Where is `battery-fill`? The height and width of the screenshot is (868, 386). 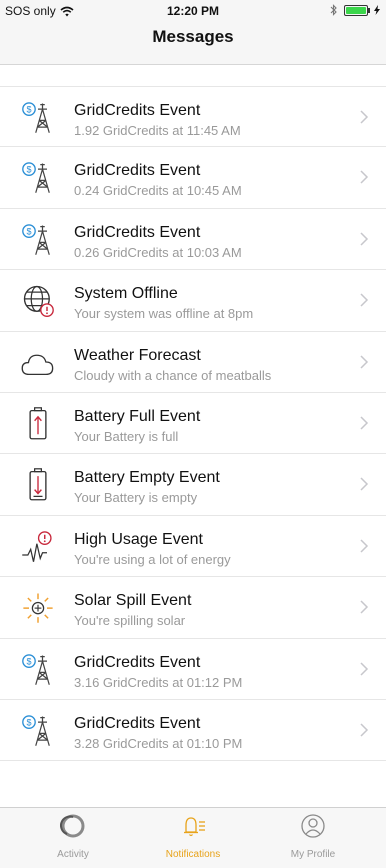
battery-fill is located at coordinates (356, 10).